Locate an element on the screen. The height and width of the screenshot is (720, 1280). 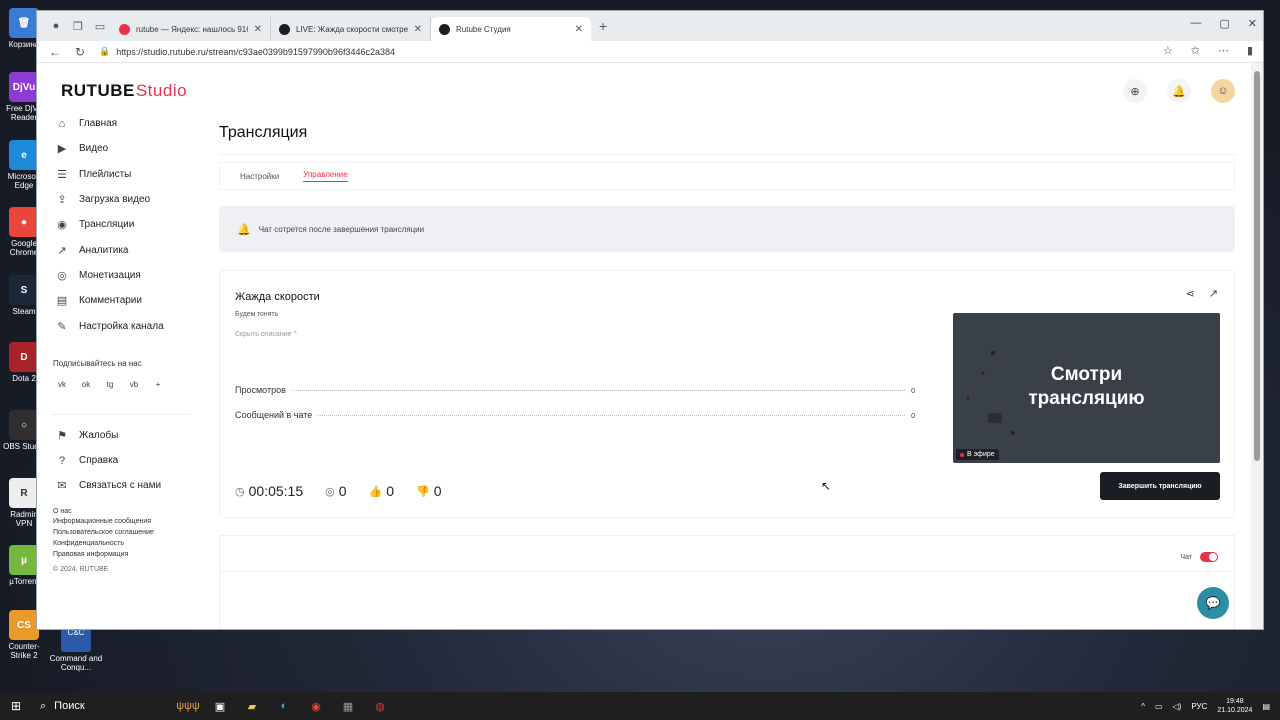
support-chat-button: 💬 is located at coordinates (1213, 603).